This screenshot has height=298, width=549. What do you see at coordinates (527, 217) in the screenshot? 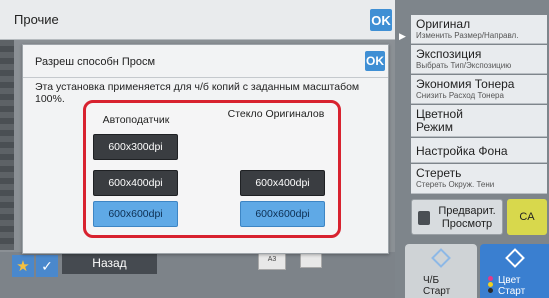
I see `clear-all-button: CA` at bounding box center [527, 217].